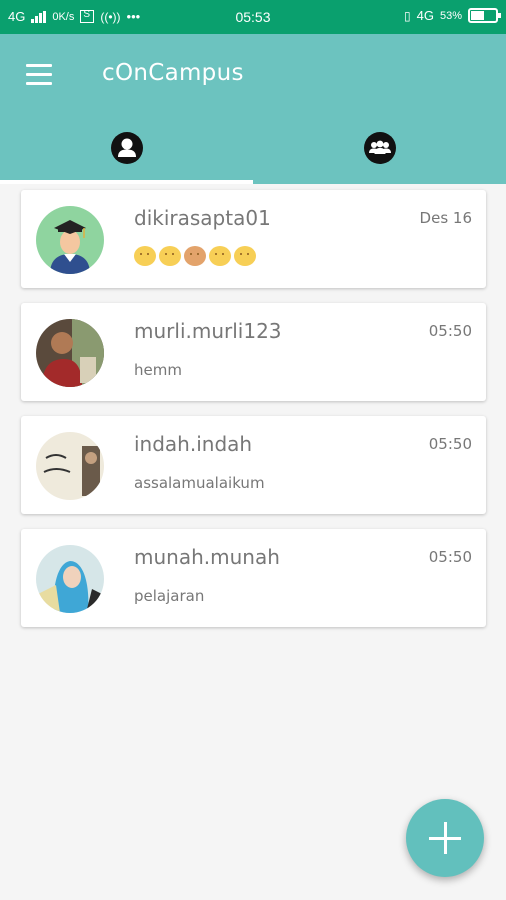 Image resolution: width=506 pixels, height=900 pixels. I want to click on tab-private-chats, so click(126, 155).